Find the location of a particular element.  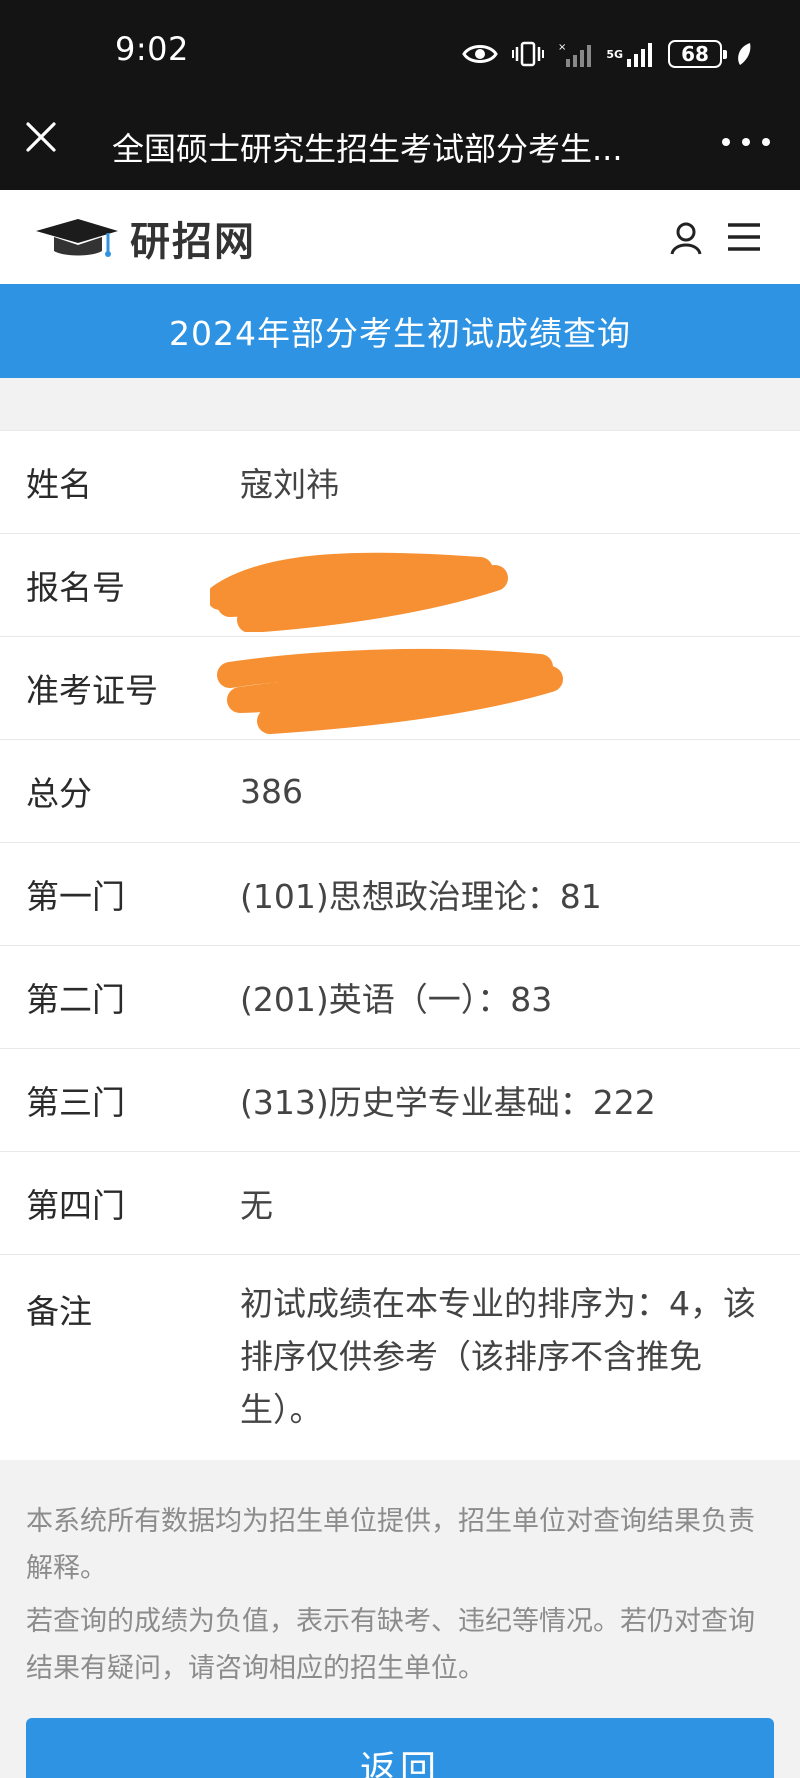

table-row: 备注 初试成绩在本专业的排序为：4，该排序仅供参考（该排序不含推免生）。 is located at coordinates (400, 1356).